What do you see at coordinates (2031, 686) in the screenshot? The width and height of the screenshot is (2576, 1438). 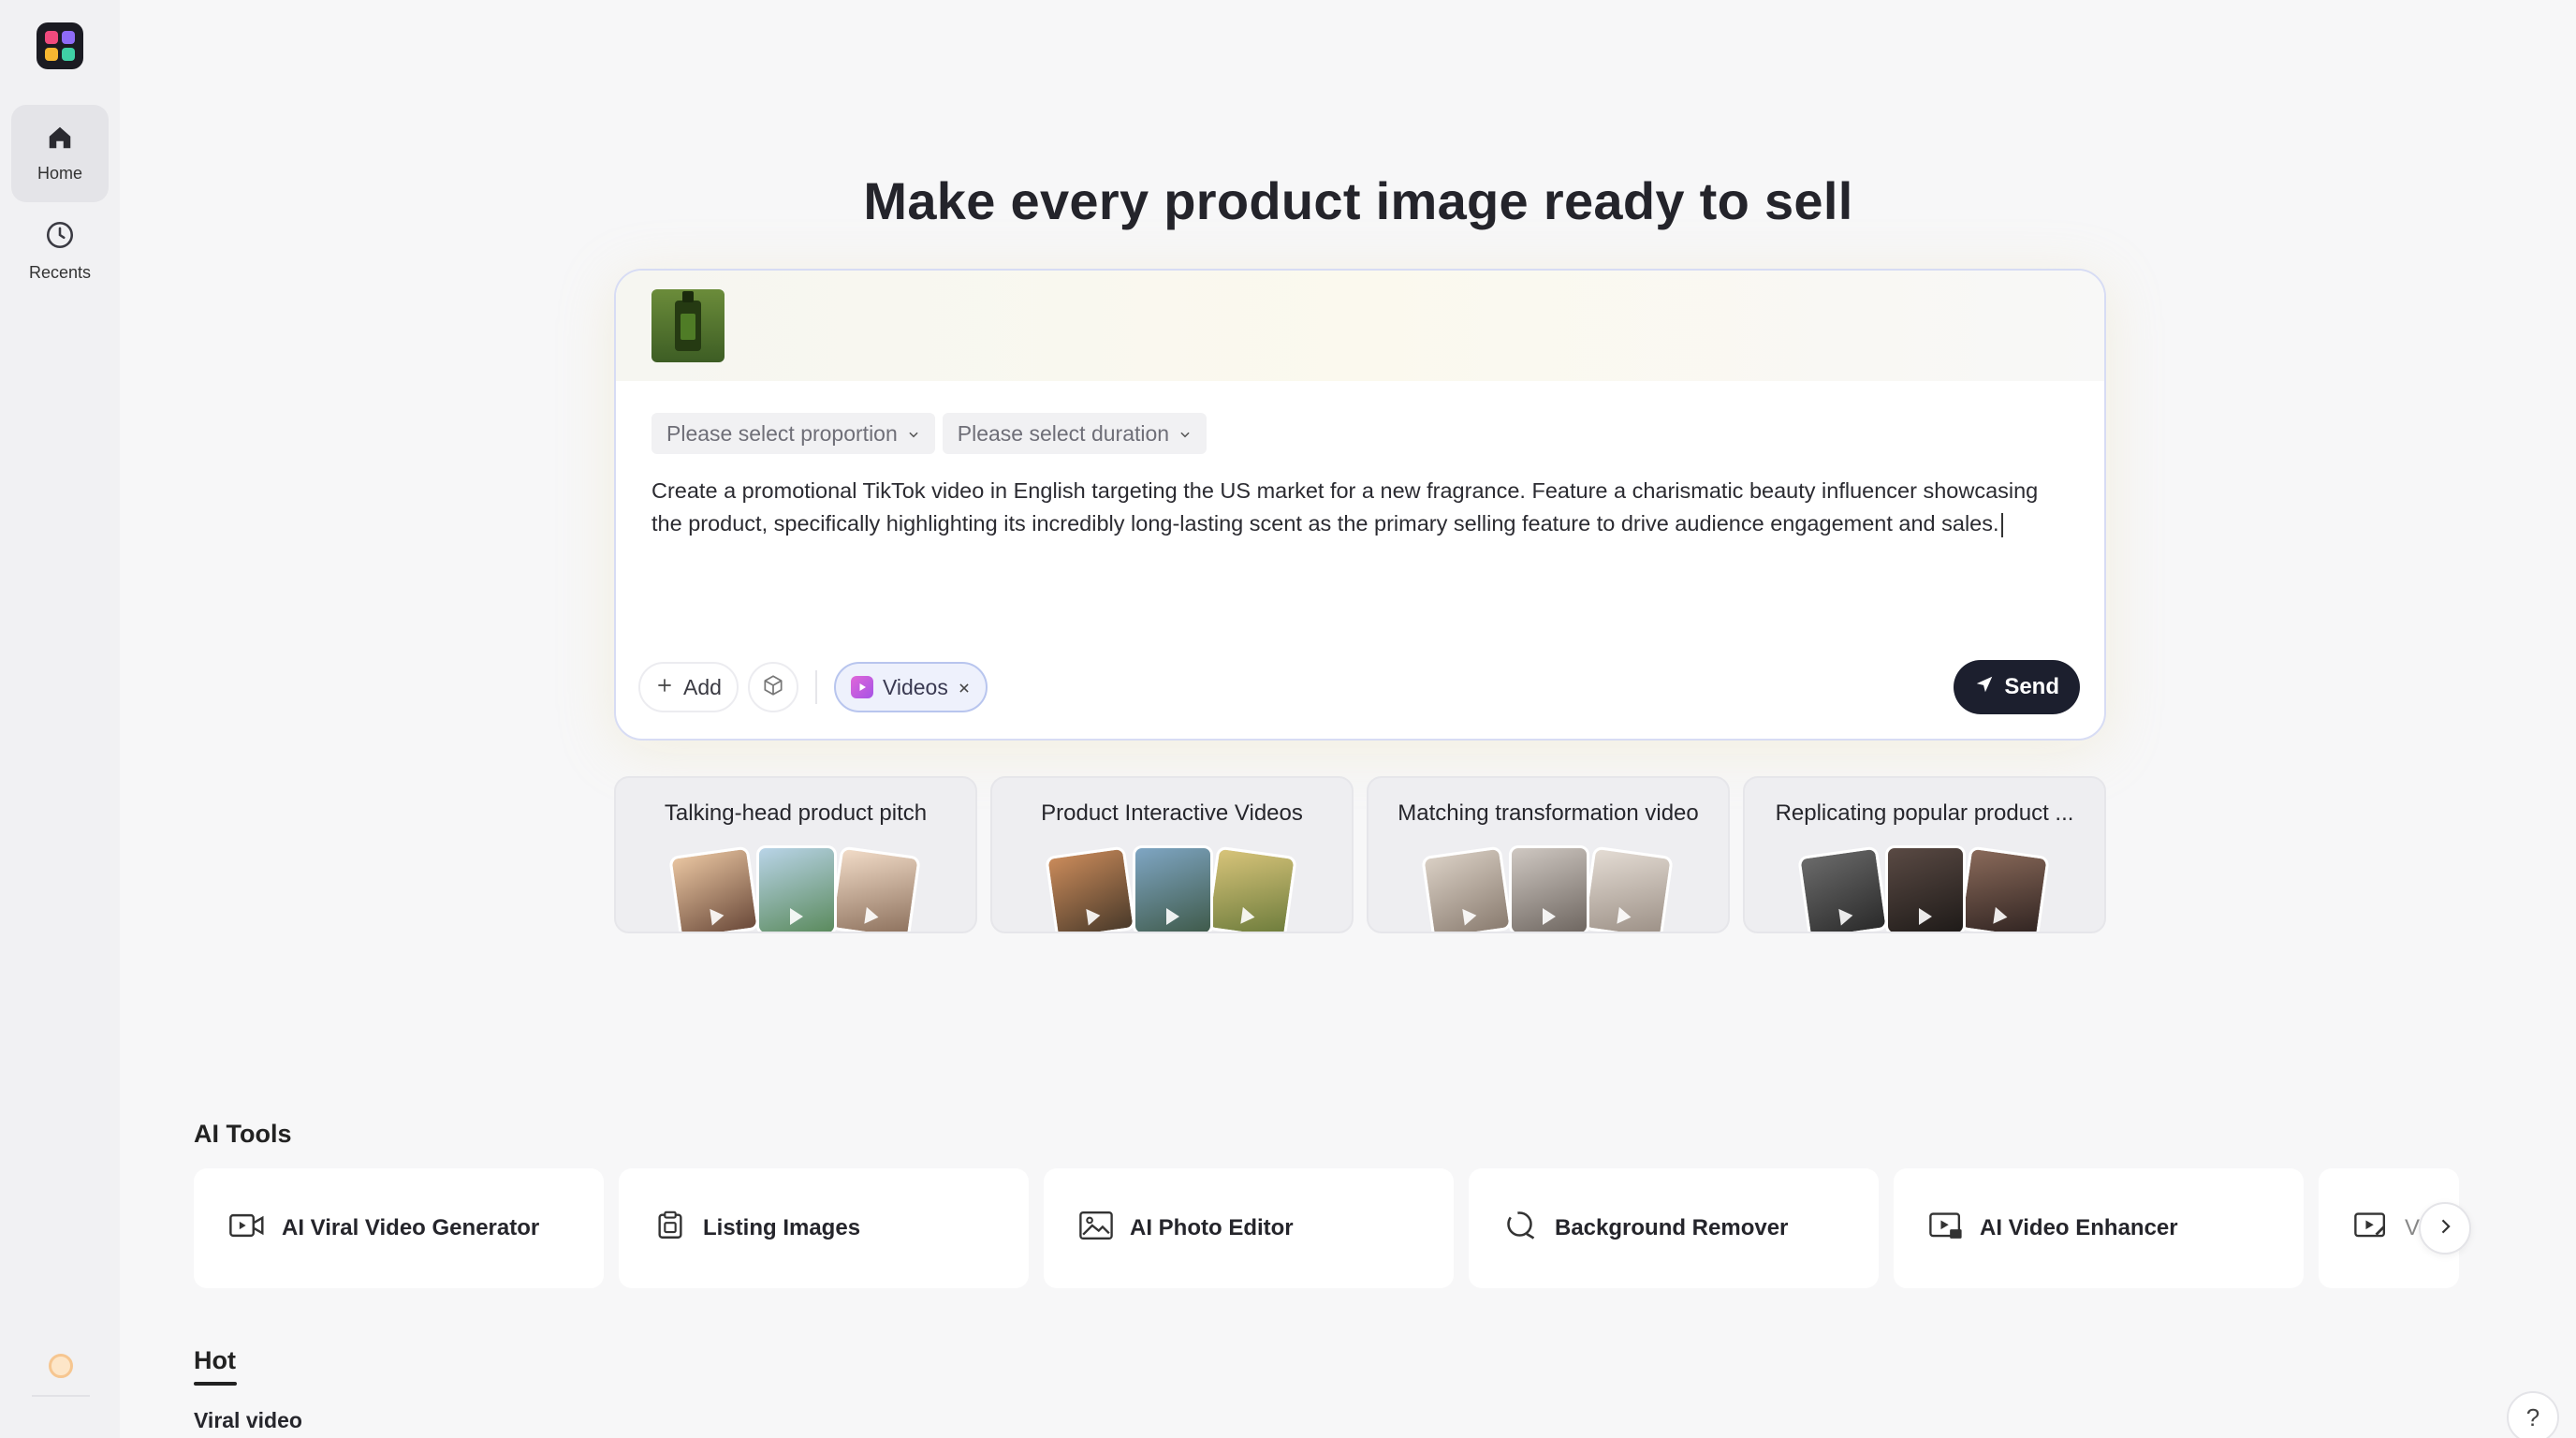 I see `send-button-label: Send` at bounding box center [2031, 686].